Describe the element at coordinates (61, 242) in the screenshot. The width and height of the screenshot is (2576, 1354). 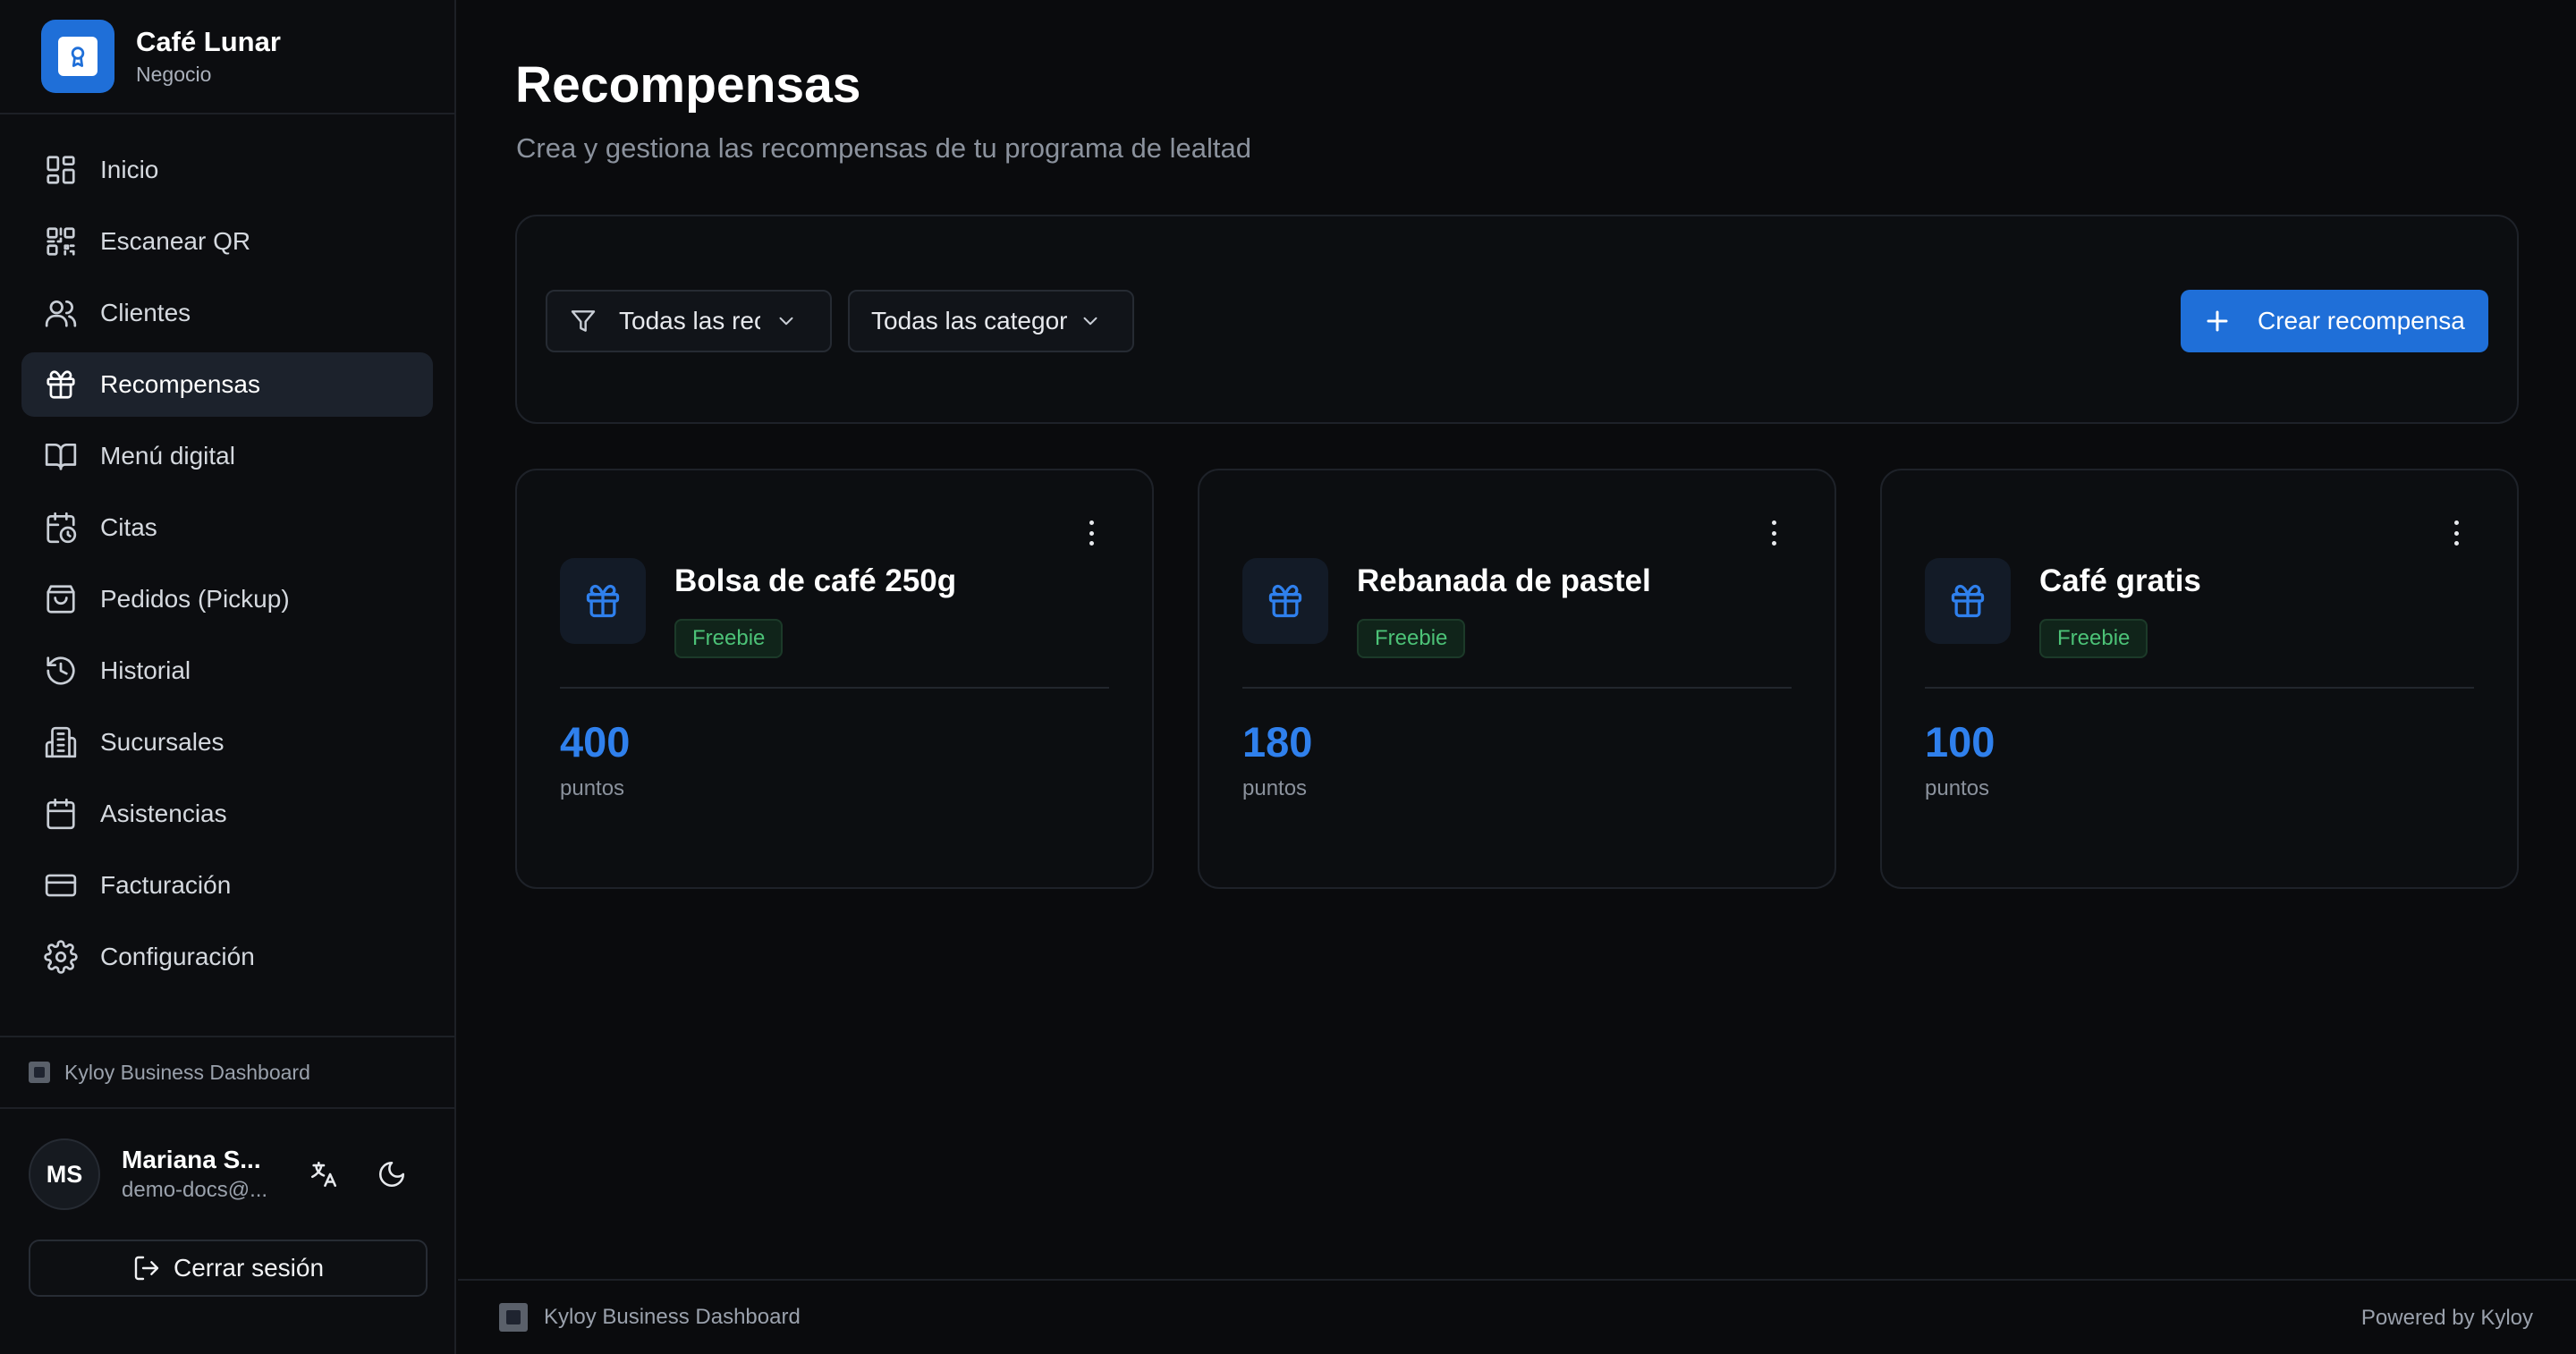
I see `qr-icon` at that location.